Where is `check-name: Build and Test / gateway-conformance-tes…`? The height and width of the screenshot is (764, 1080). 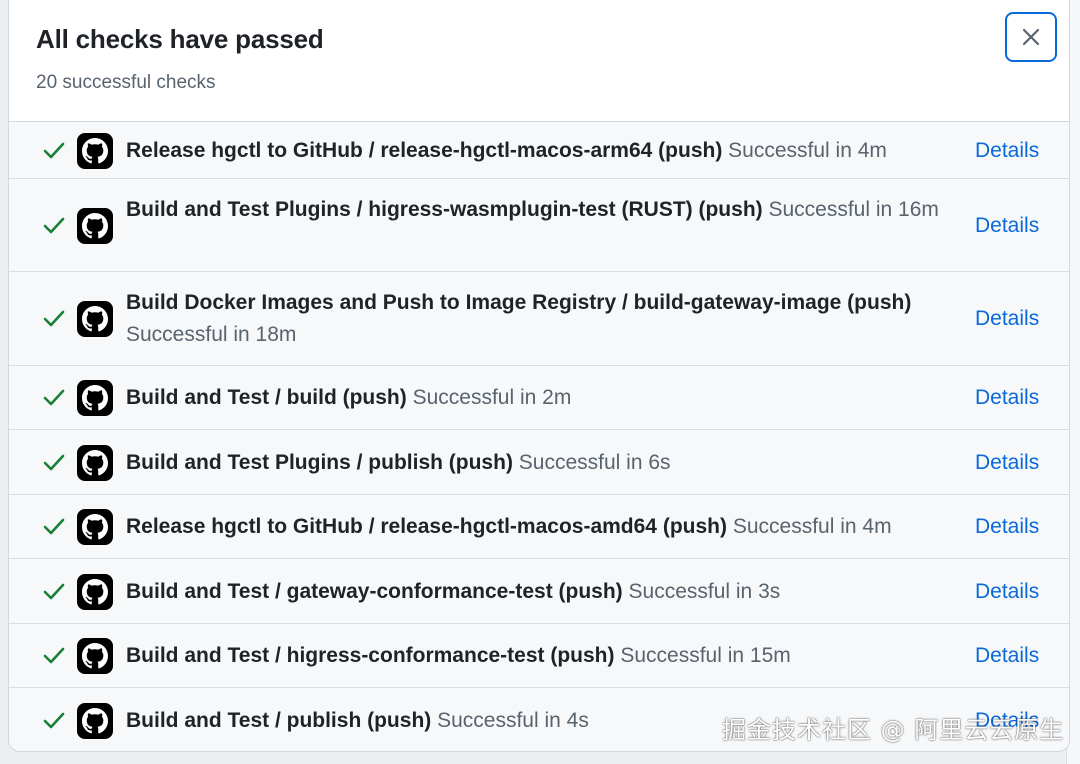
check-name: Build and Test / gateway-conformance-tes… is located at coordinates (374, 591).